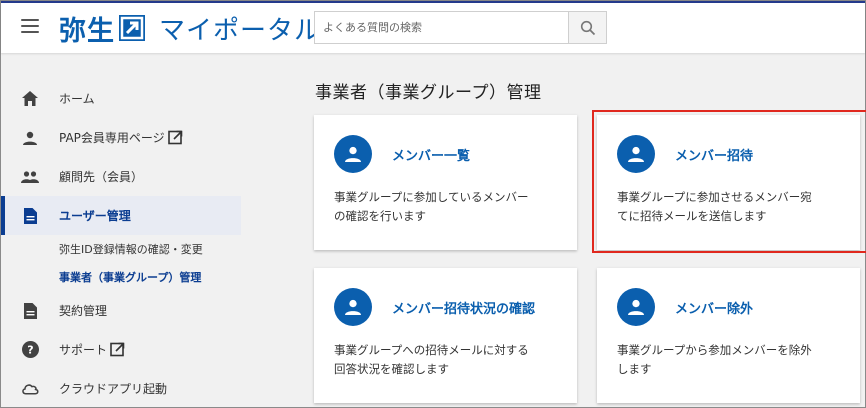 The height and width of the screenshot is (408, 866). What do you see at coordinates (30, 99) in the screenshot?
I see `home-icon` at bounding box center [30, 99].